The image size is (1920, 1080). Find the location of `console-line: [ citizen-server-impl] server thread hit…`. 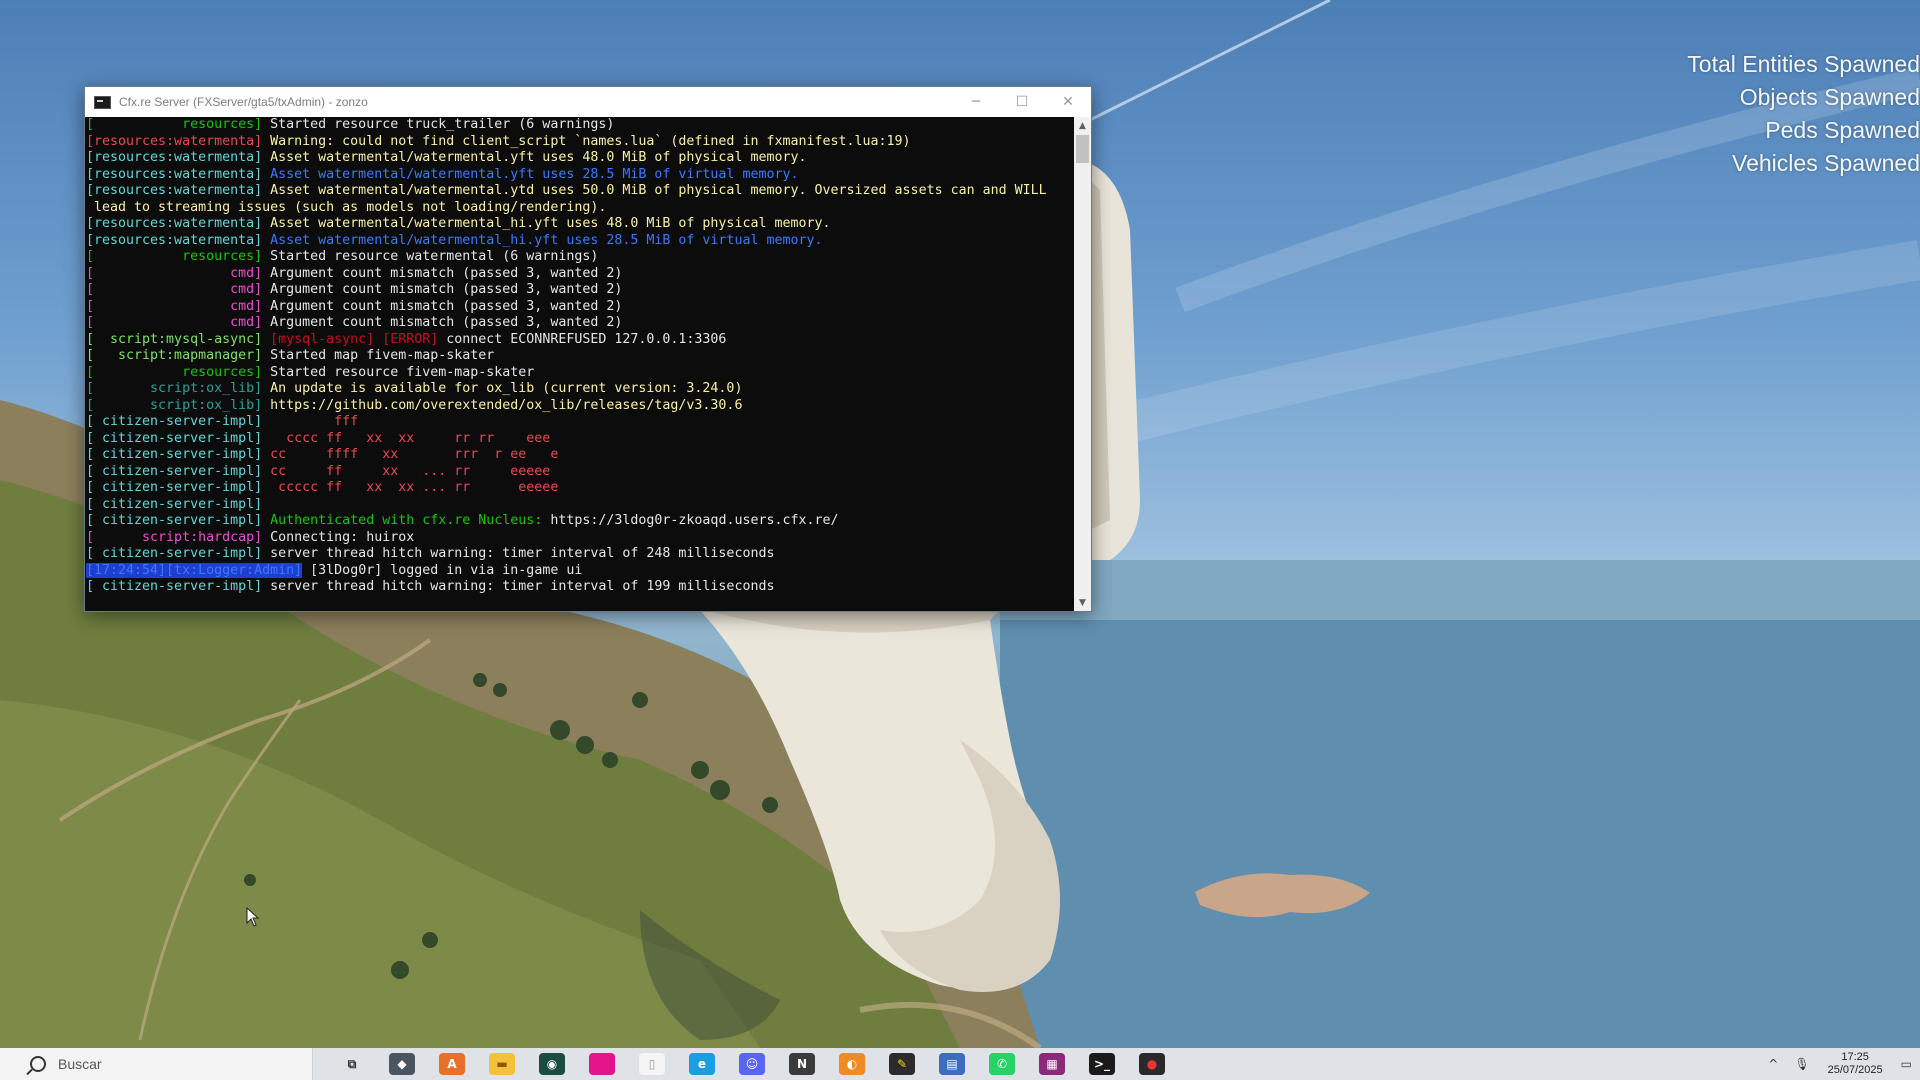

console-line: [ citizen-server-impl] server thread hit… is located at coordinates (580, 554).